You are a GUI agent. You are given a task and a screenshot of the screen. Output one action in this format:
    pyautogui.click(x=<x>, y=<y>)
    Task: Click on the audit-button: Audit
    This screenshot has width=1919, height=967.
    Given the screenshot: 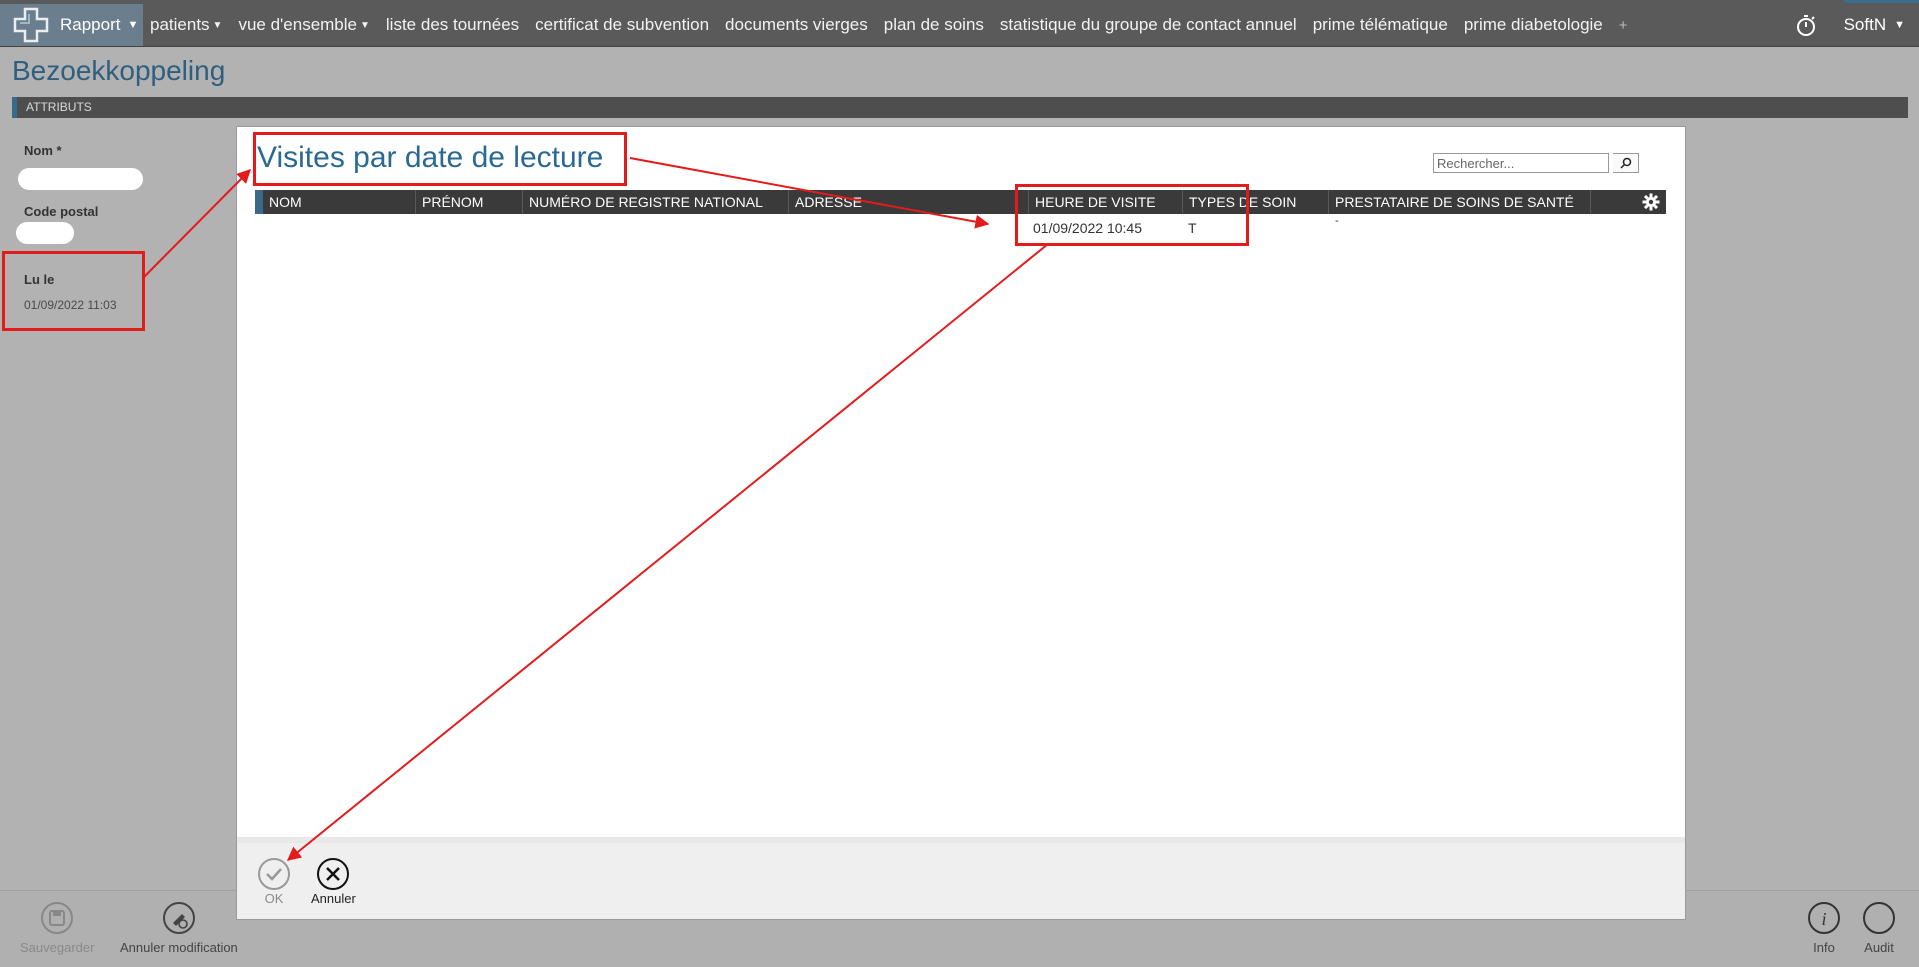 What is the action you would take?
    pyautogui.click(x=1879, y=928)
    